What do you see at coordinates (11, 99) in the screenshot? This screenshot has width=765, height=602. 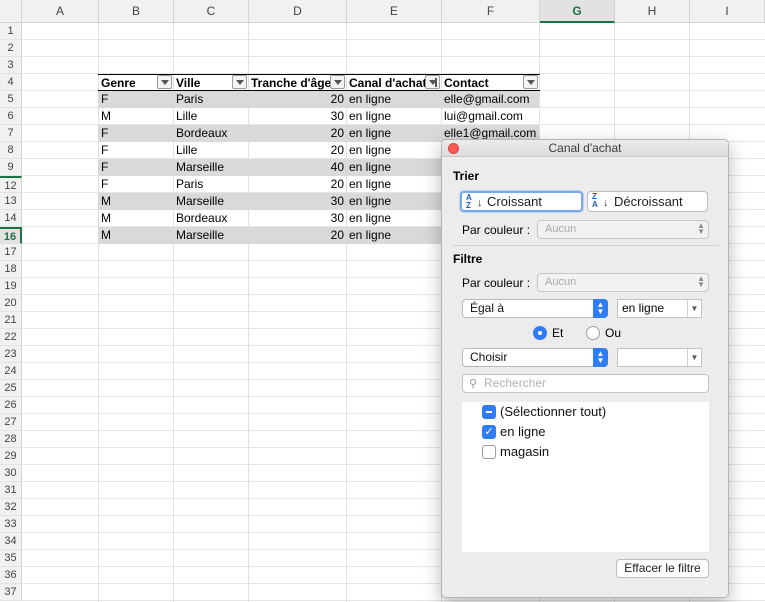 I see `row-header: 5` at bounding box center [11, 99].